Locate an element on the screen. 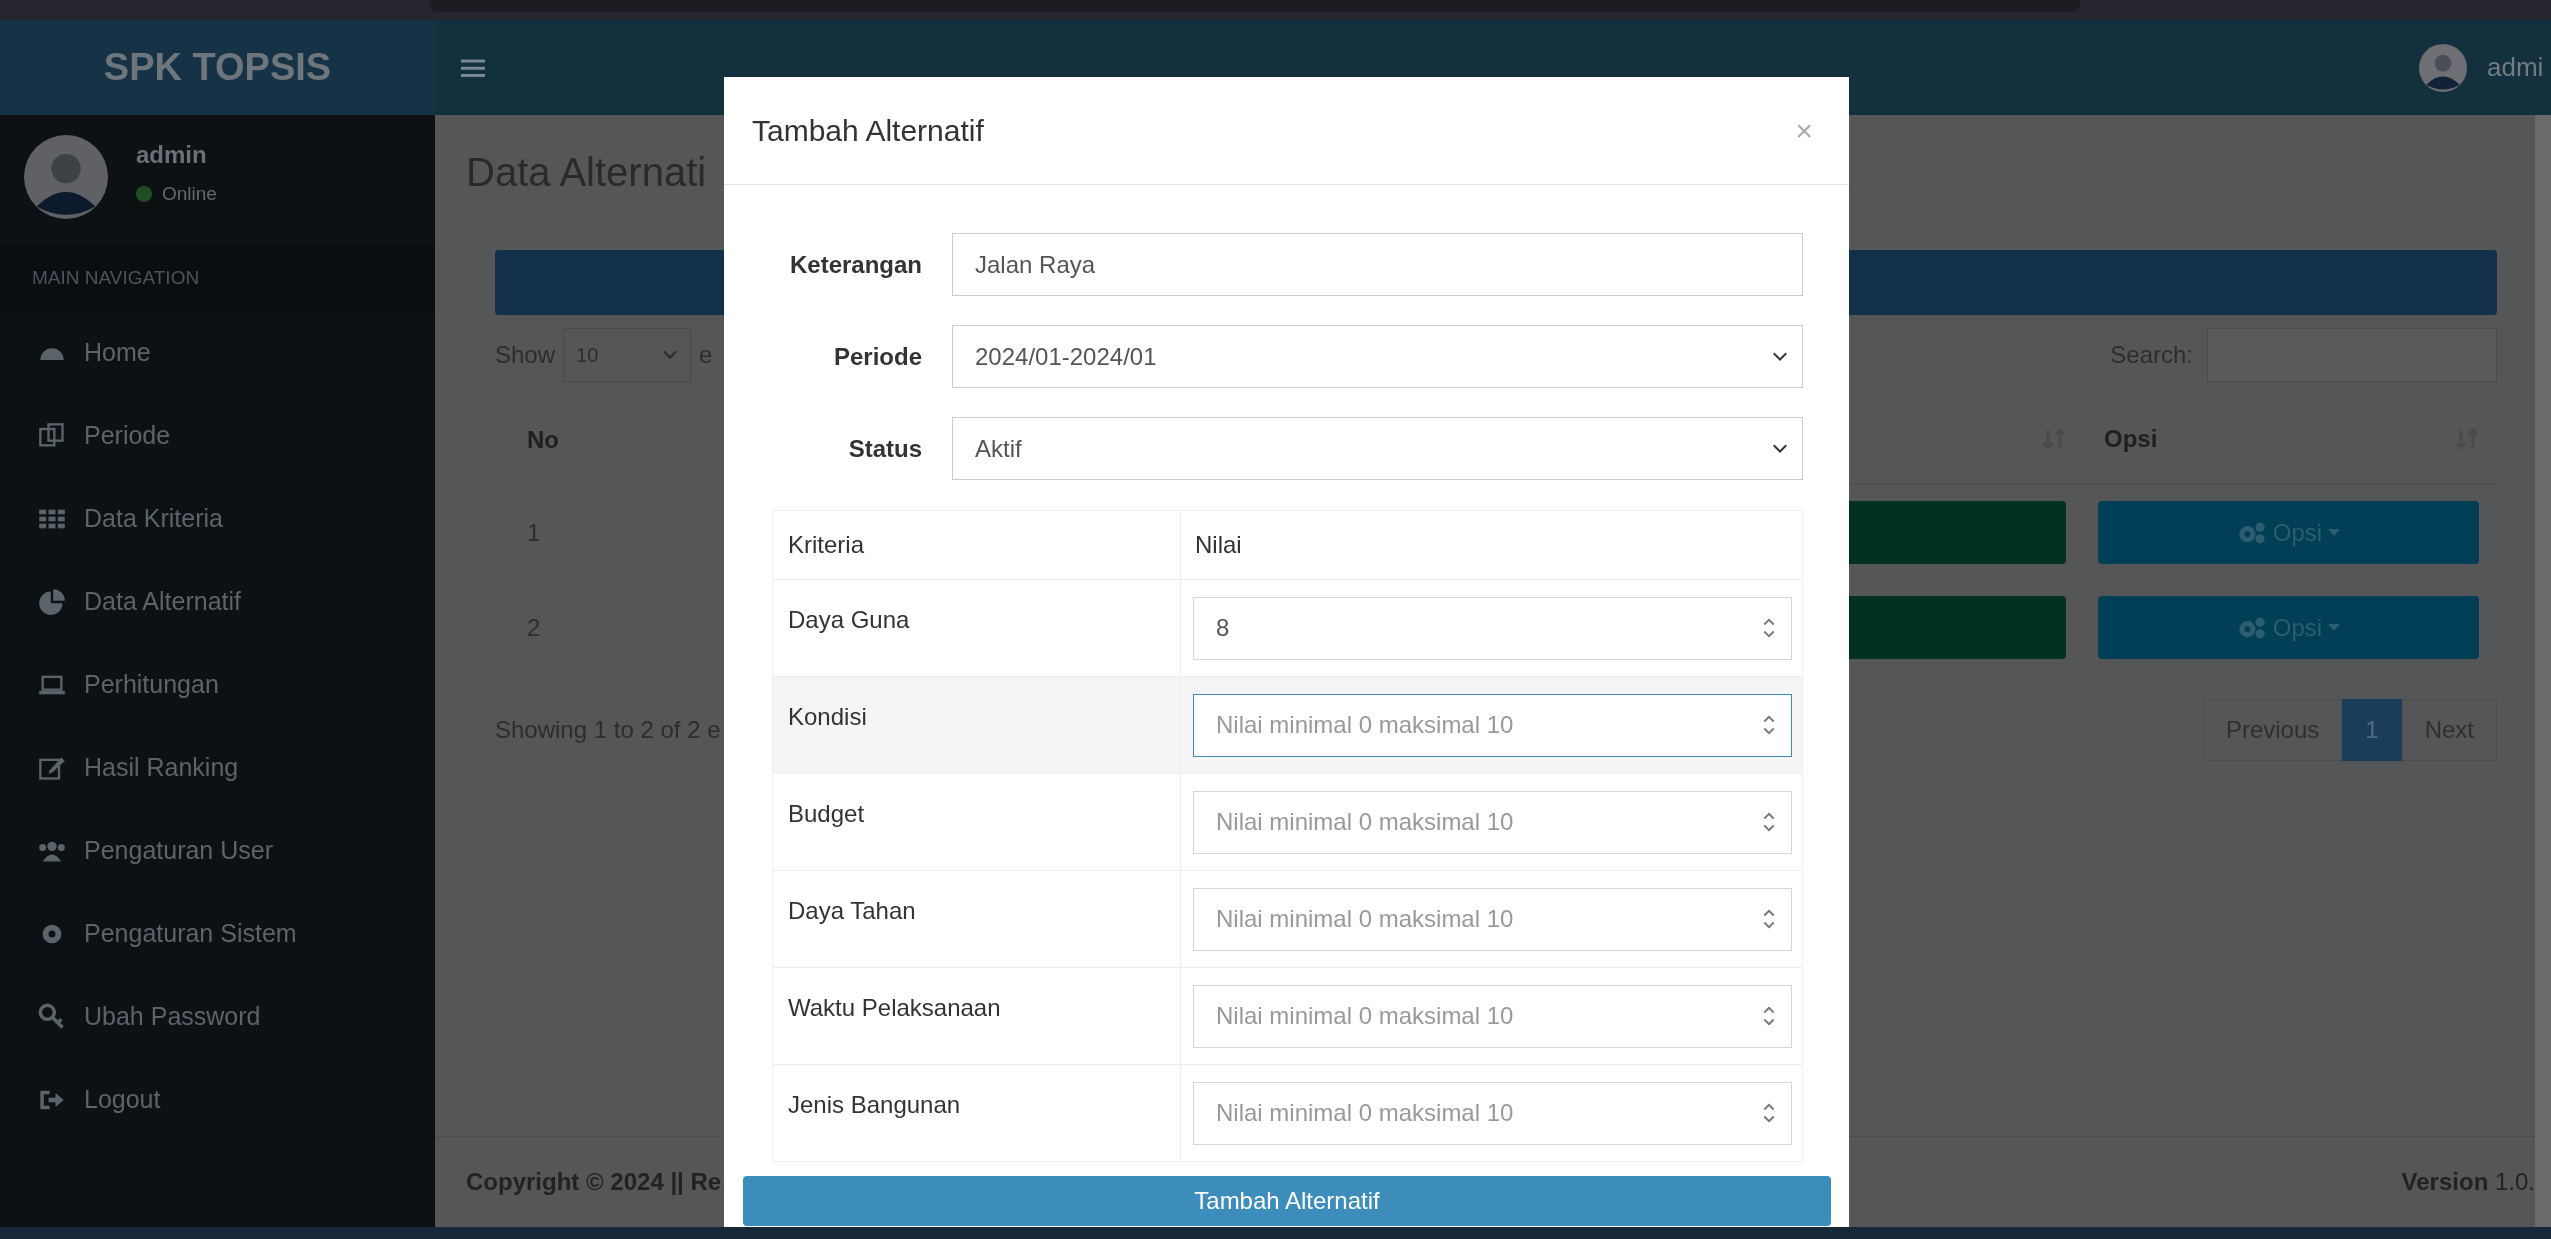 The height and width of the screenshot is (1239, 2551). field-label: Keterangan is located at coordinates (855, 264).